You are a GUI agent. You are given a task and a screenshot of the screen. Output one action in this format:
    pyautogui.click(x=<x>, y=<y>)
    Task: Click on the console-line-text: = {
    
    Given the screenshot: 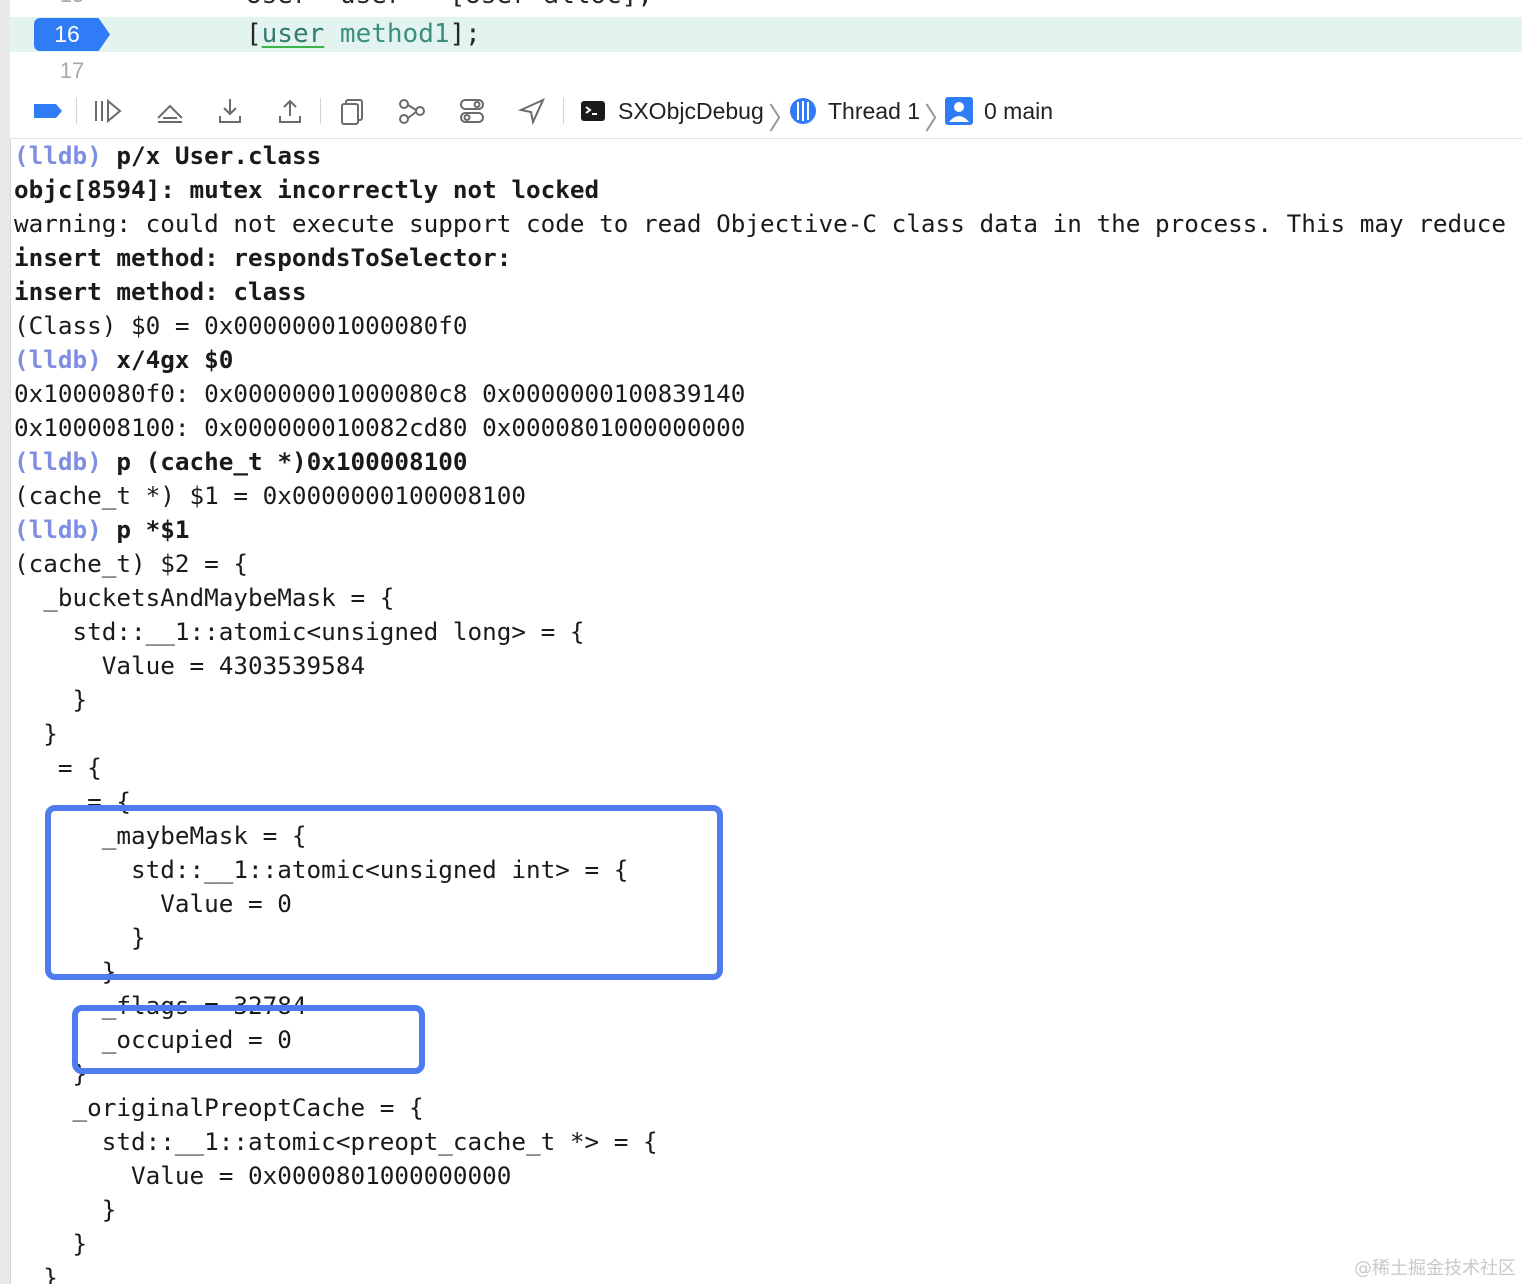 What is the action you would take?
    pyautogui.click(x=73, y=801)
    